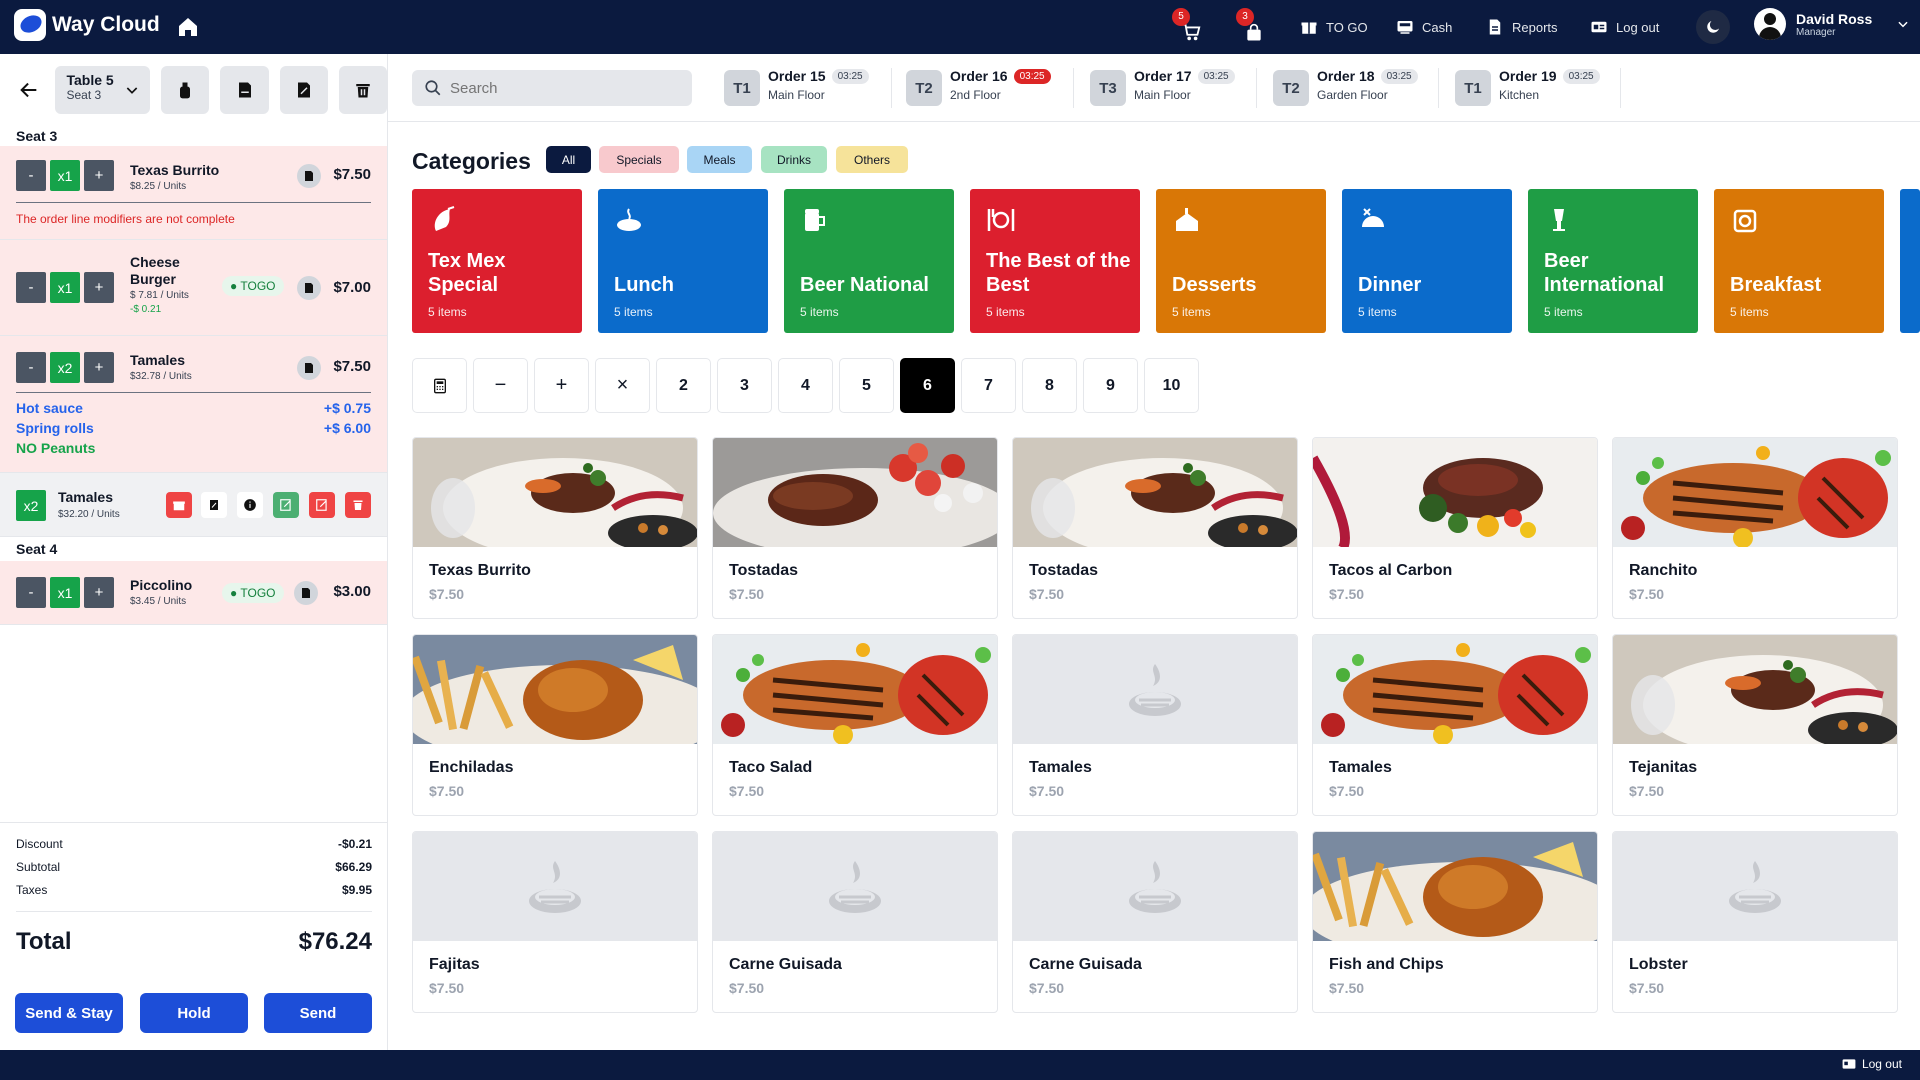 This screenshot has width=1920, height=1080. Describe the element at coordinates (555, 725) in the screenshot. I see `product-card: Enchiladas $7.50` at that location.